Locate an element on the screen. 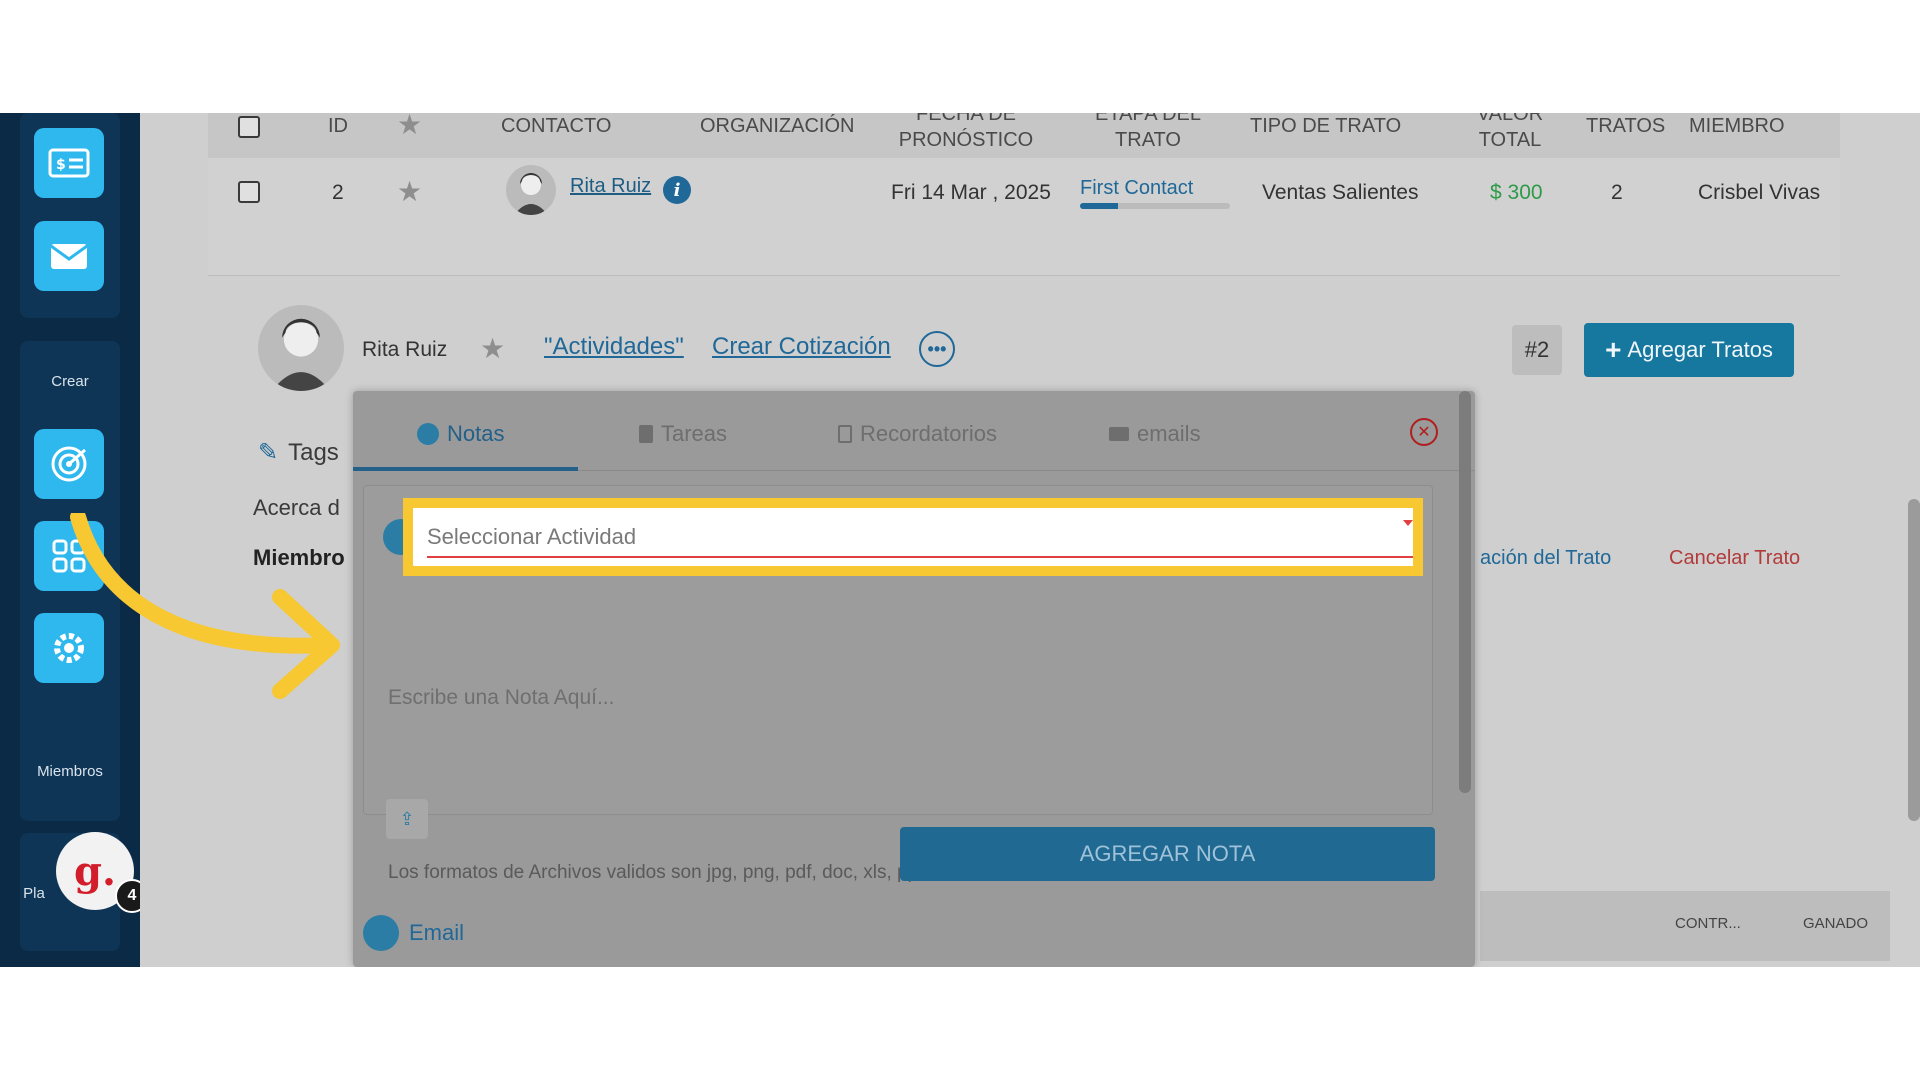  row-id: 2 is located at coordinates (338, 192).